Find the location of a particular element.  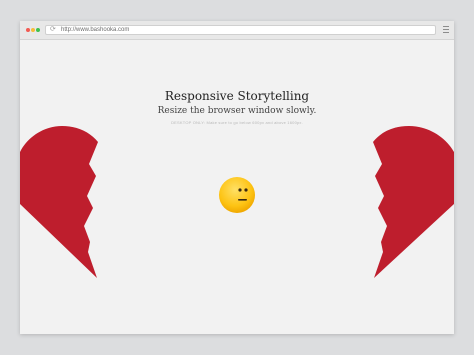

broken-heart-left-half is located at coordinates (59, 202).